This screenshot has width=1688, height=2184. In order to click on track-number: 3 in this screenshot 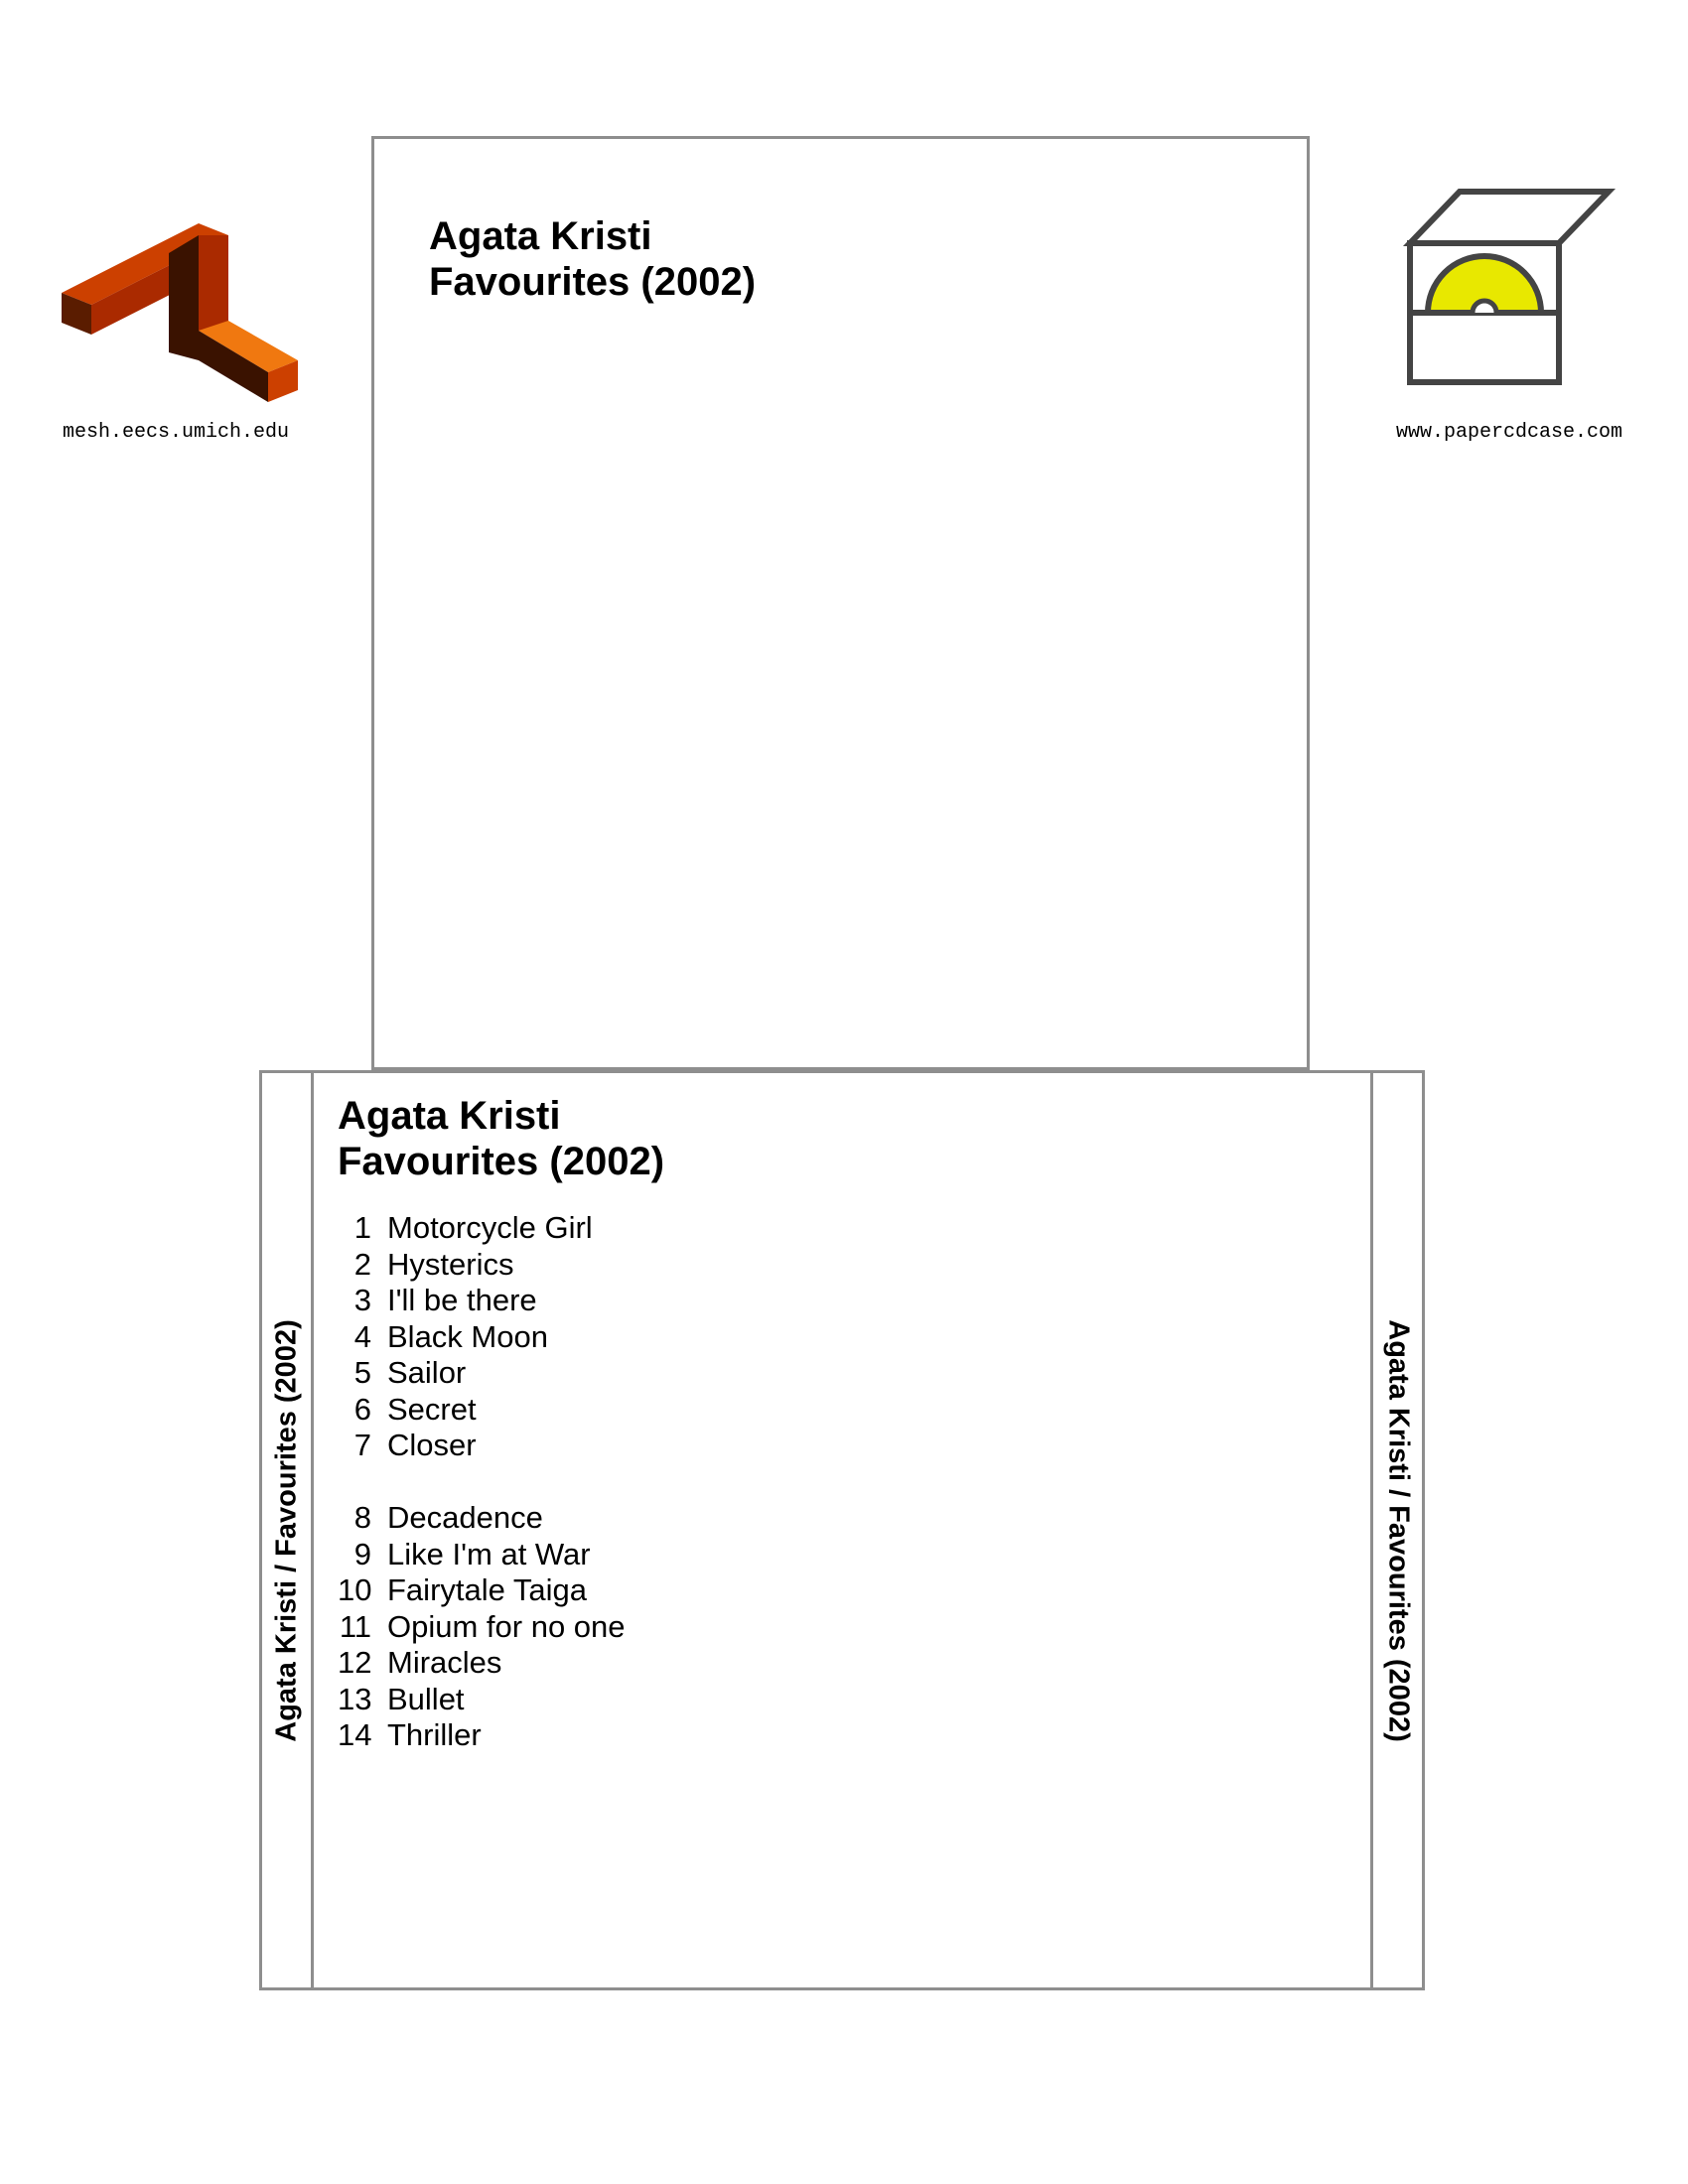, I will do `click(362, 1300)`.